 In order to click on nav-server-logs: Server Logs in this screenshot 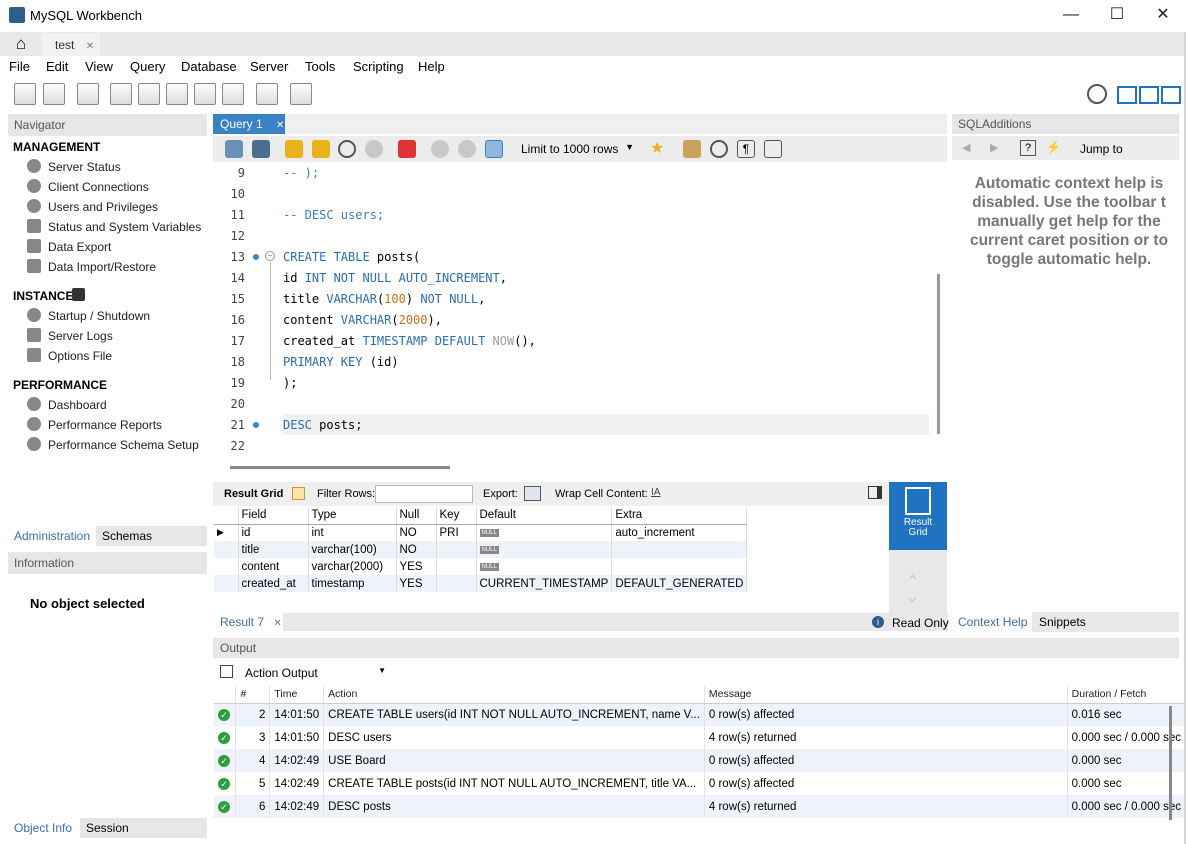, I will do `click(80, 336)`.